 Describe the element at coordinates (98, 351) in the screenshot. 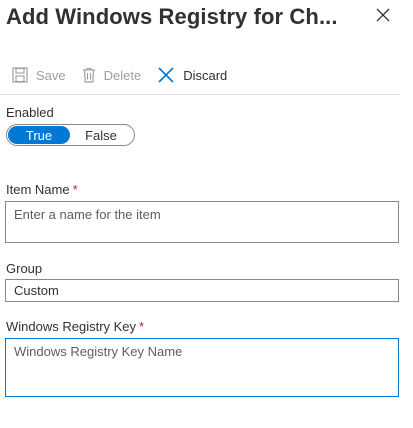

I see `registry-key-placeholder: Windows Registry Key Name` at that location.